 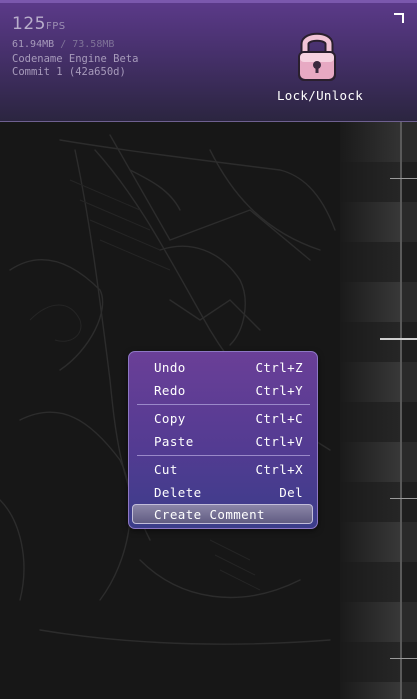 What do you see at coordinates (279, 390) in the screenshot?
I see `menu-item-shortcut: Ctrl+Y` at bounding box center [279, 390].